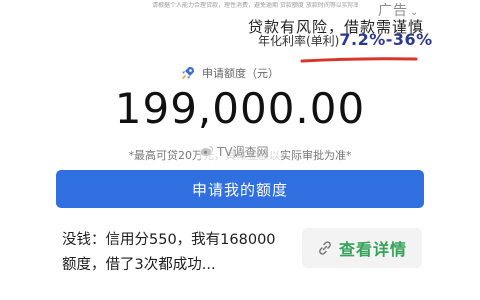 This screenshot has height=300, width=480. What do you see at coordinates (207, 150) in the screenshot?
I see `weibo-logo-icon` at bounding box center [207, 150].